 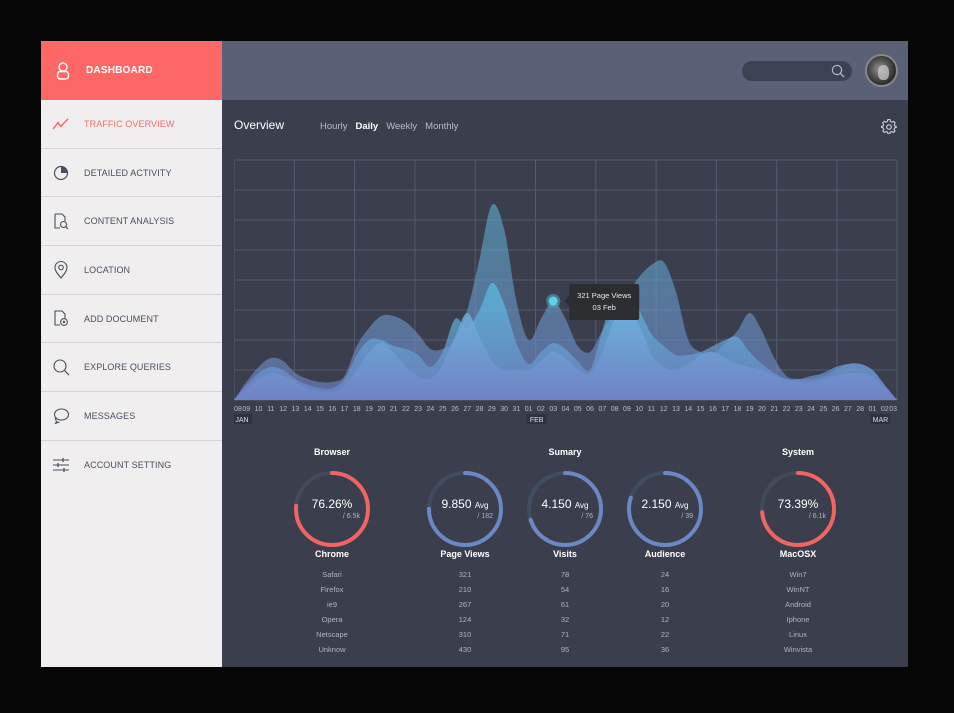 What do you see at coordinates (332, 619) in the screenshot?
I see `list-item: Opera` at bounding box center [332, 619].